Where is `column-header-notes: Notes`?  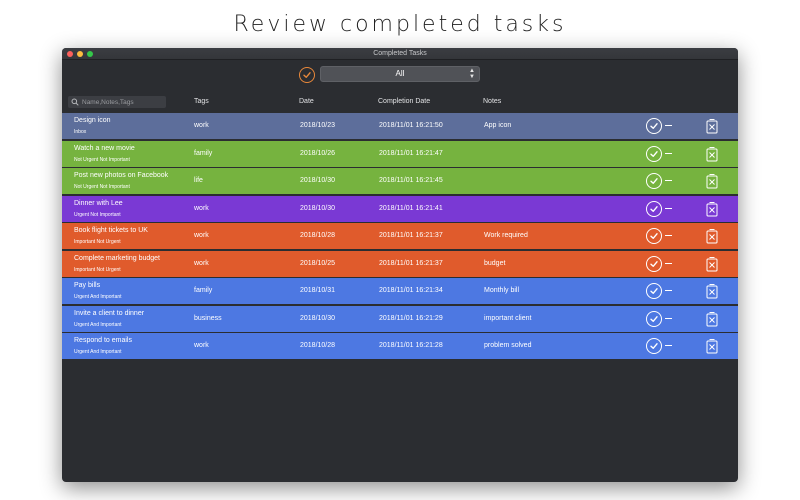 column-header-notes: Notes is located at coordinates (492, 101).